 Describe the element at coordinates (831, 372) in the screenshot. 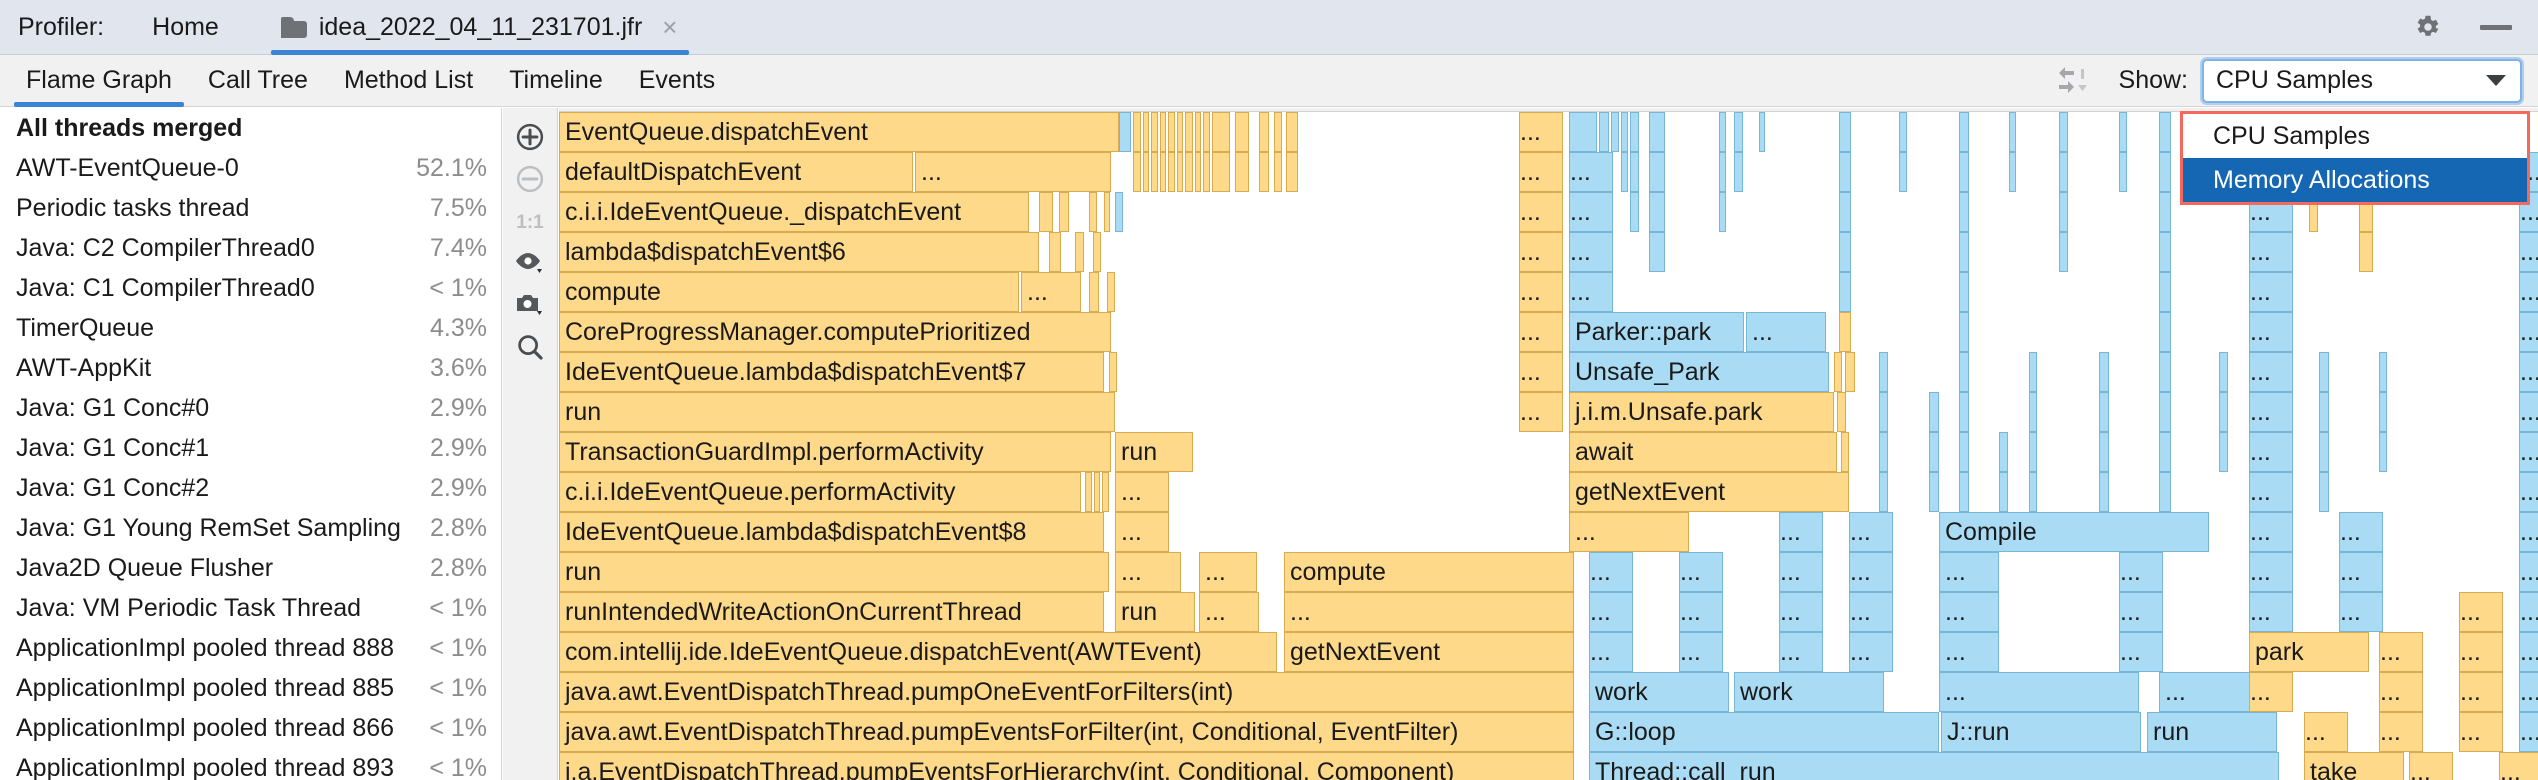

I see `flame-frame: IdeEventQueue.lambda$dispatchEvent$7` at that location.